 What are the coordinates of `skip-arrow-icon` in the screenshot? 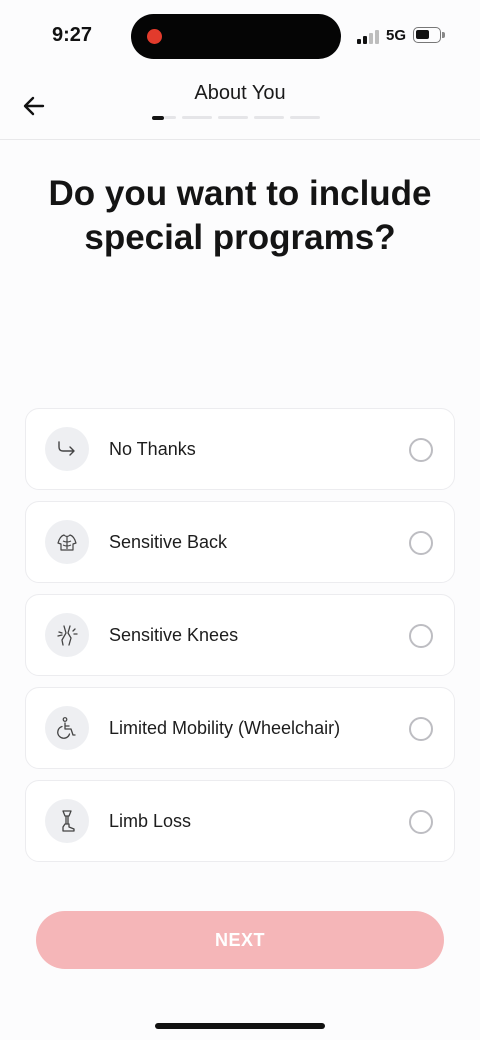 It's located at (67, 449).